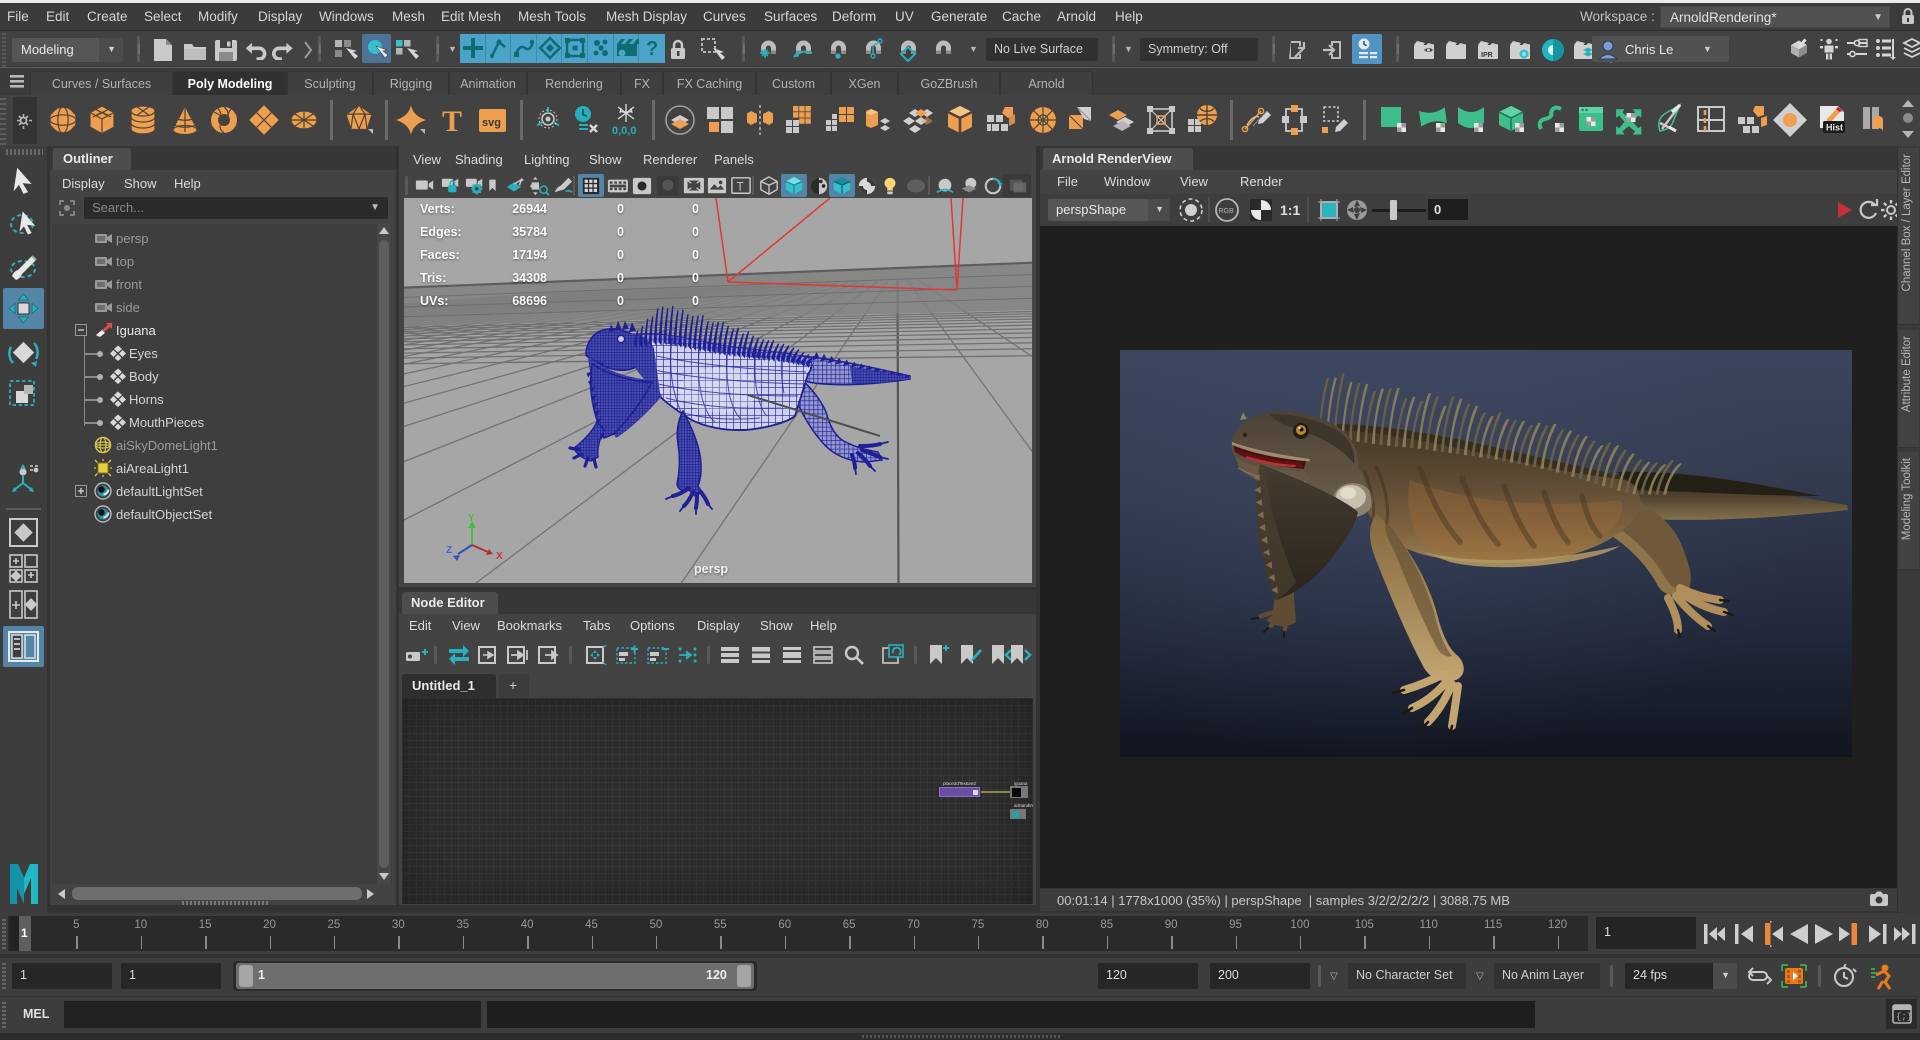 The height and width of the screenshot is (1040, 1920). I want to click on svg-text: svg, so click(491, 123).